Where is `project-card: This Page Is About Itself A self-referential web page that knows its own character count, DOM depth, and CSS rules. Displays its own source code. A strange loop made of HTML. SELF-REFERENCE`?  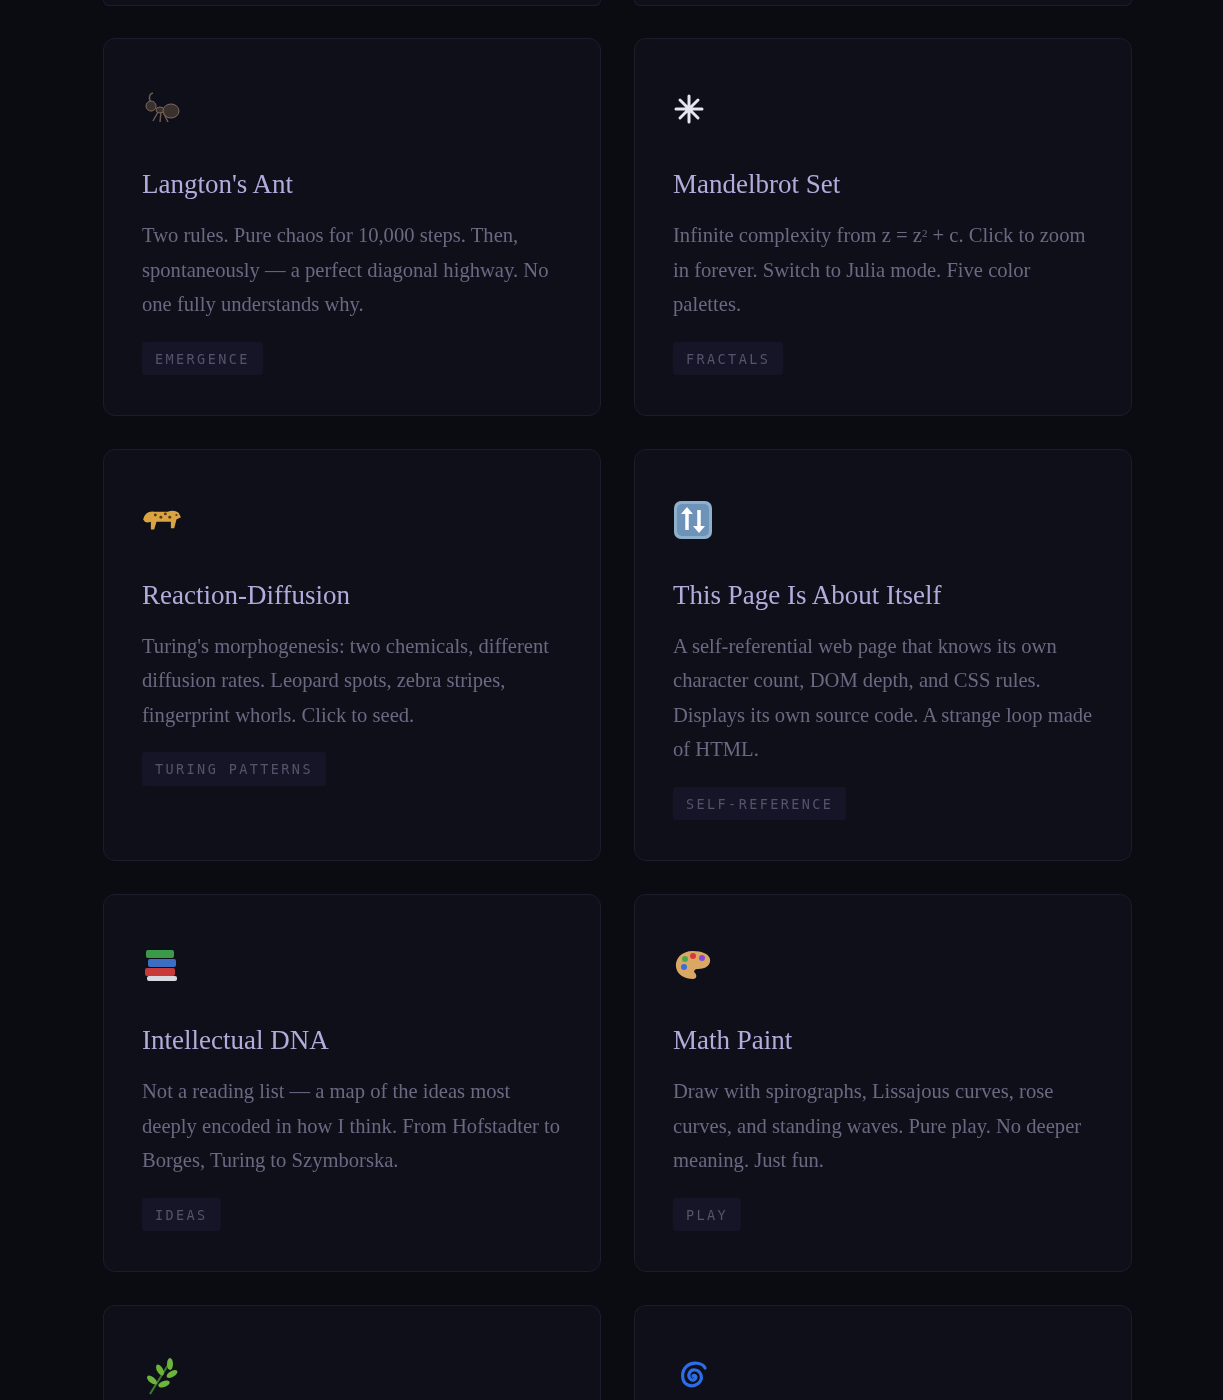
project-card: This Page Is About Itself A self-referential web page that knows its own character count, DOM depth, and CSS rules. Displays its own source code. A strange loop made of HTML. SELF-REFERENCE is located at coordinates (883, 654).